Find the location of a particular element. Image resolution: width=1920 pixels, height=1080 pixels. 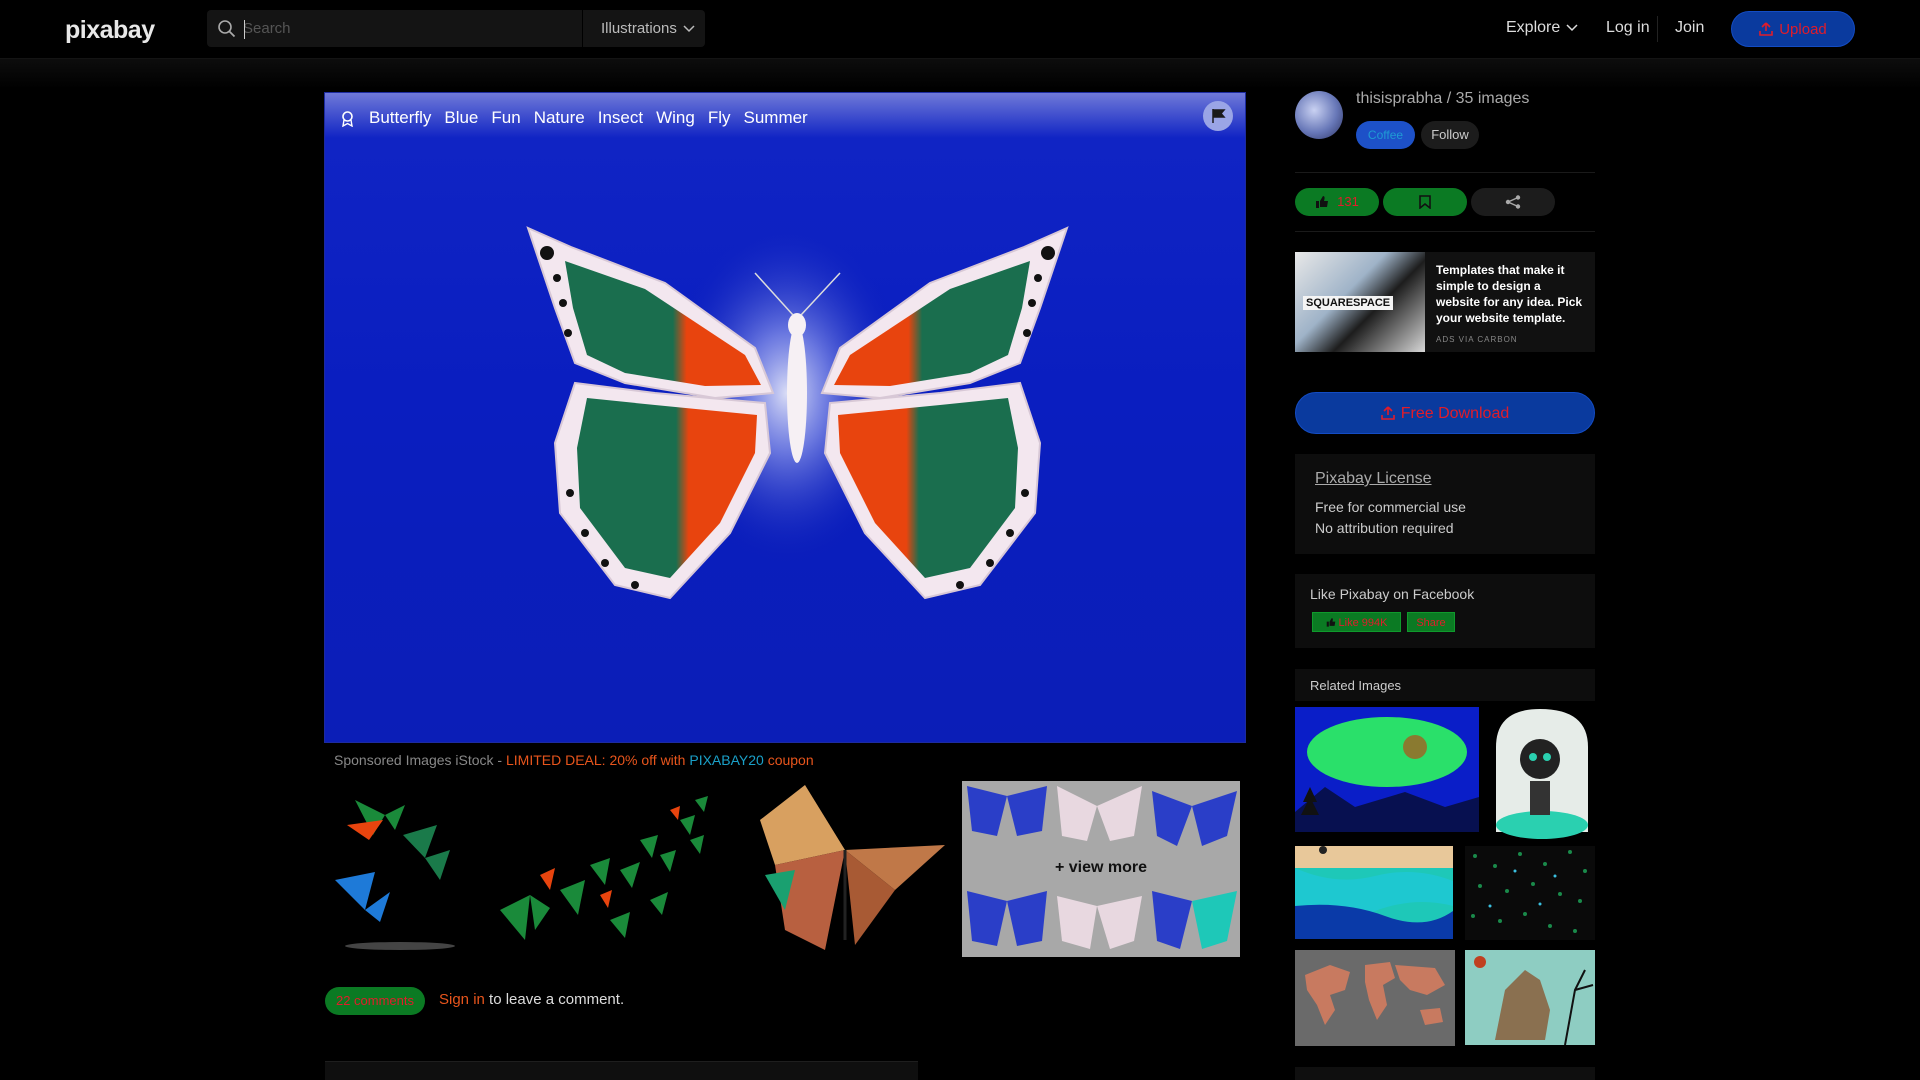

coupon-code: PIXABAY20 is located at coordinates (726, 760).